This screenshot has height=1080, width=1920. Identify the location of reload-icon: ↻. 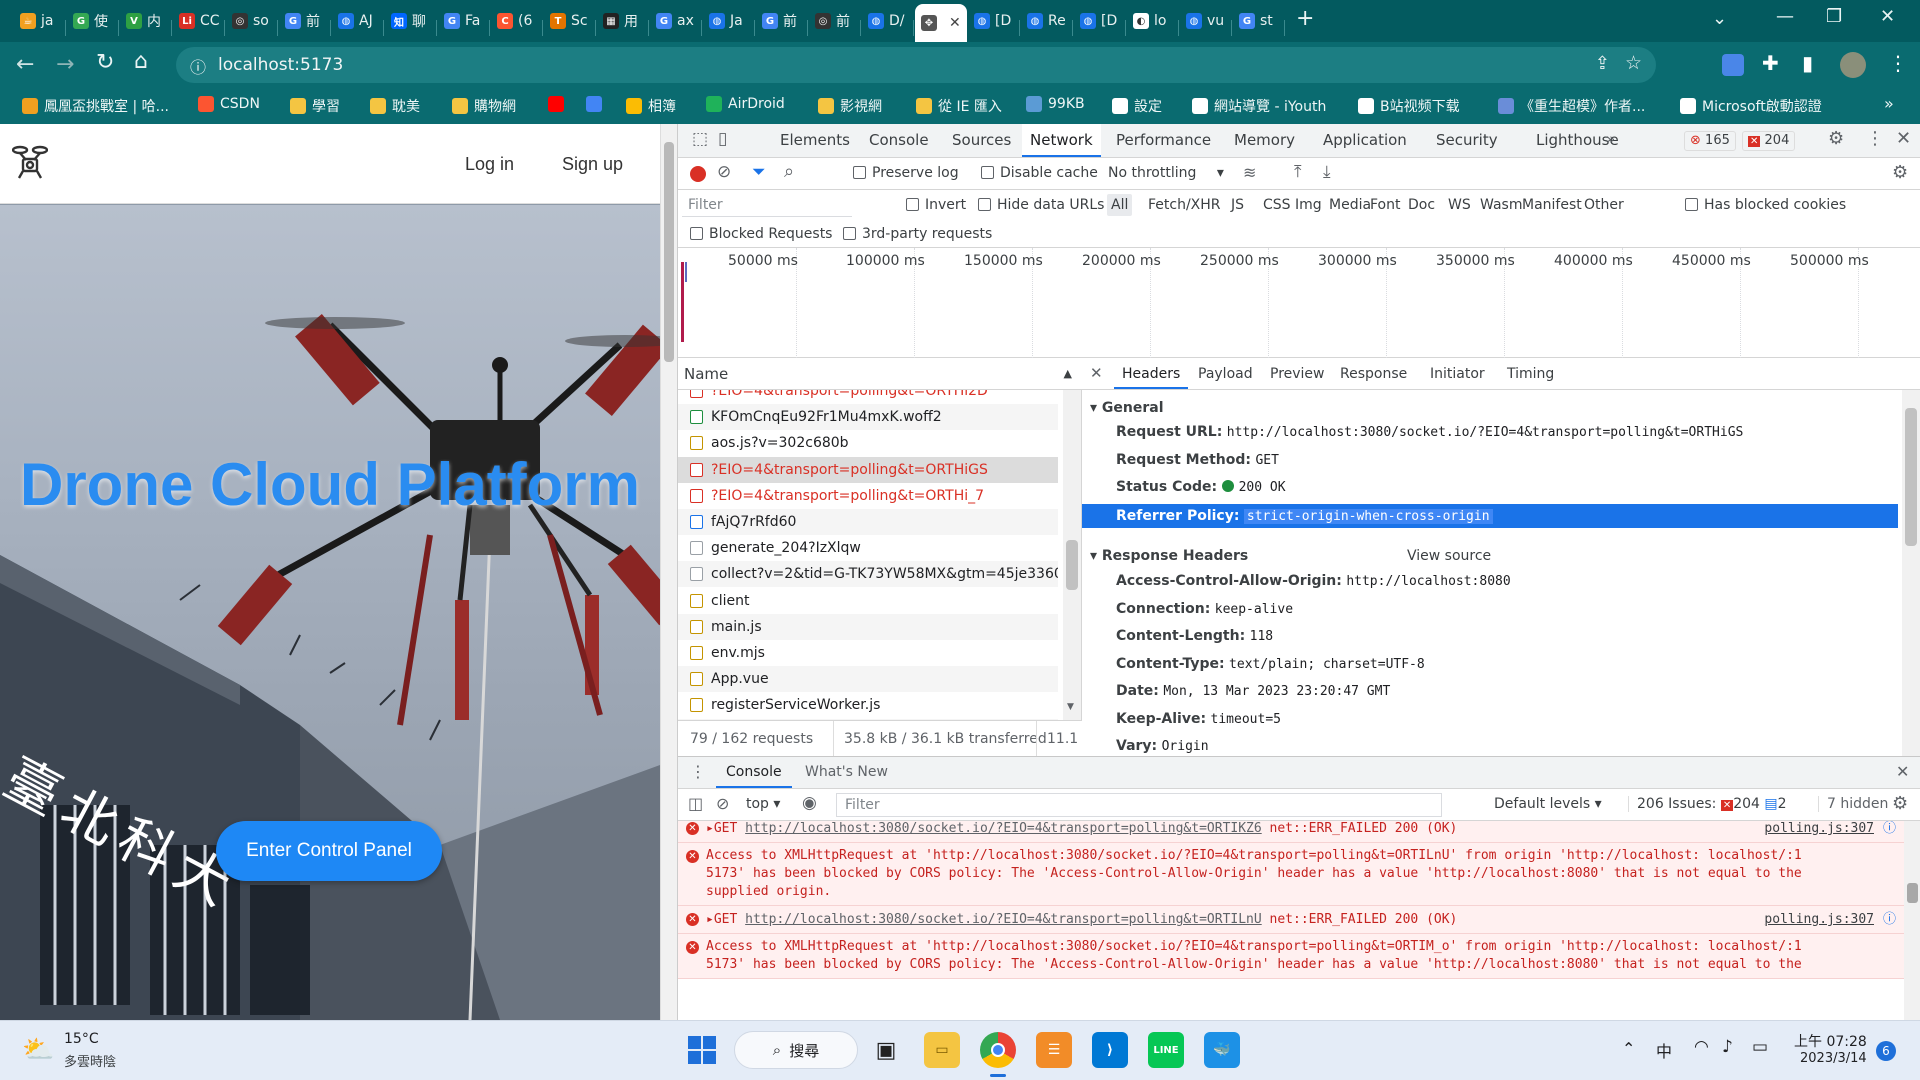
(105, 62).